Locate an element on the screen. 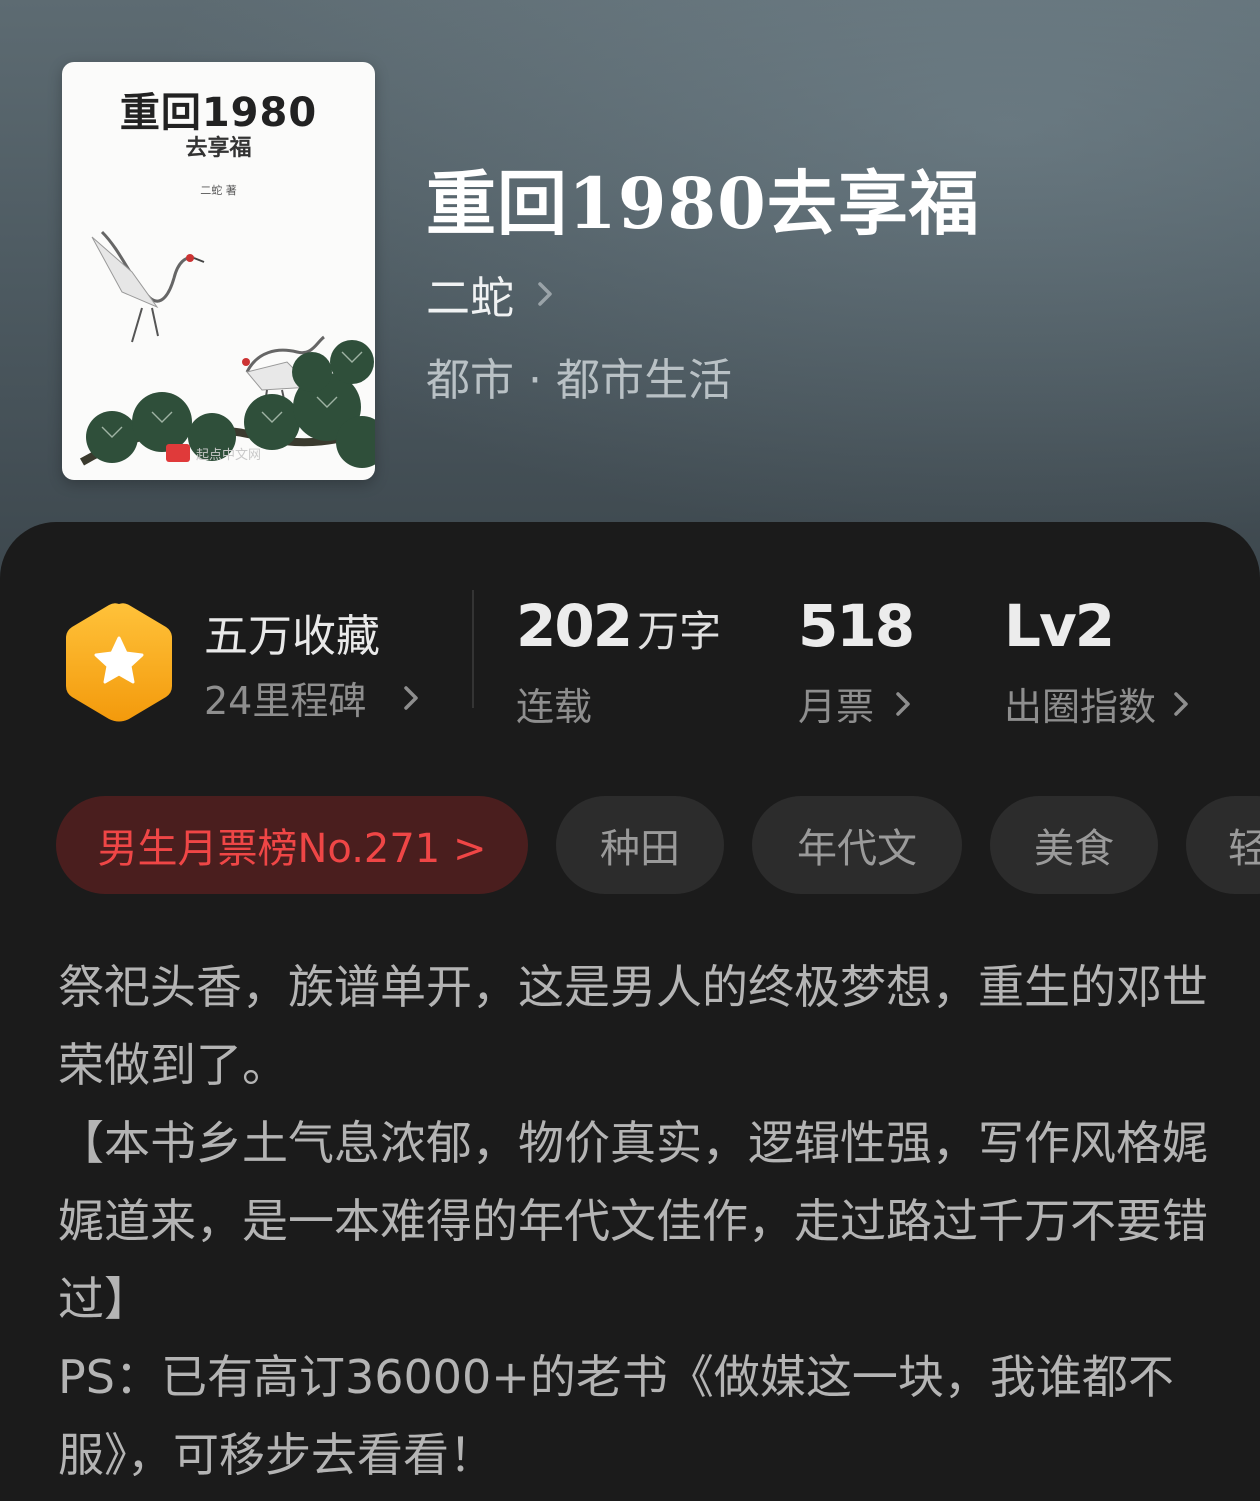 This screenshot has width=1260, height=1501. monthly-votes-link: 月票 is located at coordinates (858, 703).